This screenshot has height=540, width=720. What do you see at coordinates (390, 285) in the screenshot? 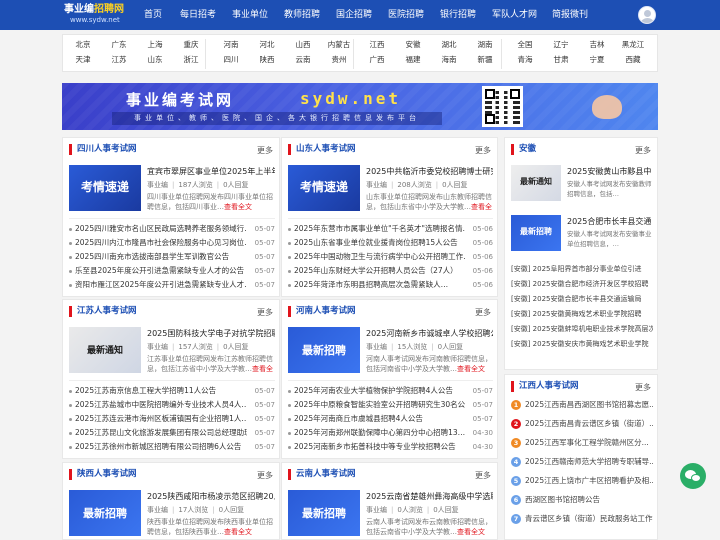
I see `list-item: 2025年菏泽市东明县招聘高层次急需紧缺人… 05-06` at bounding box center [390, 285].